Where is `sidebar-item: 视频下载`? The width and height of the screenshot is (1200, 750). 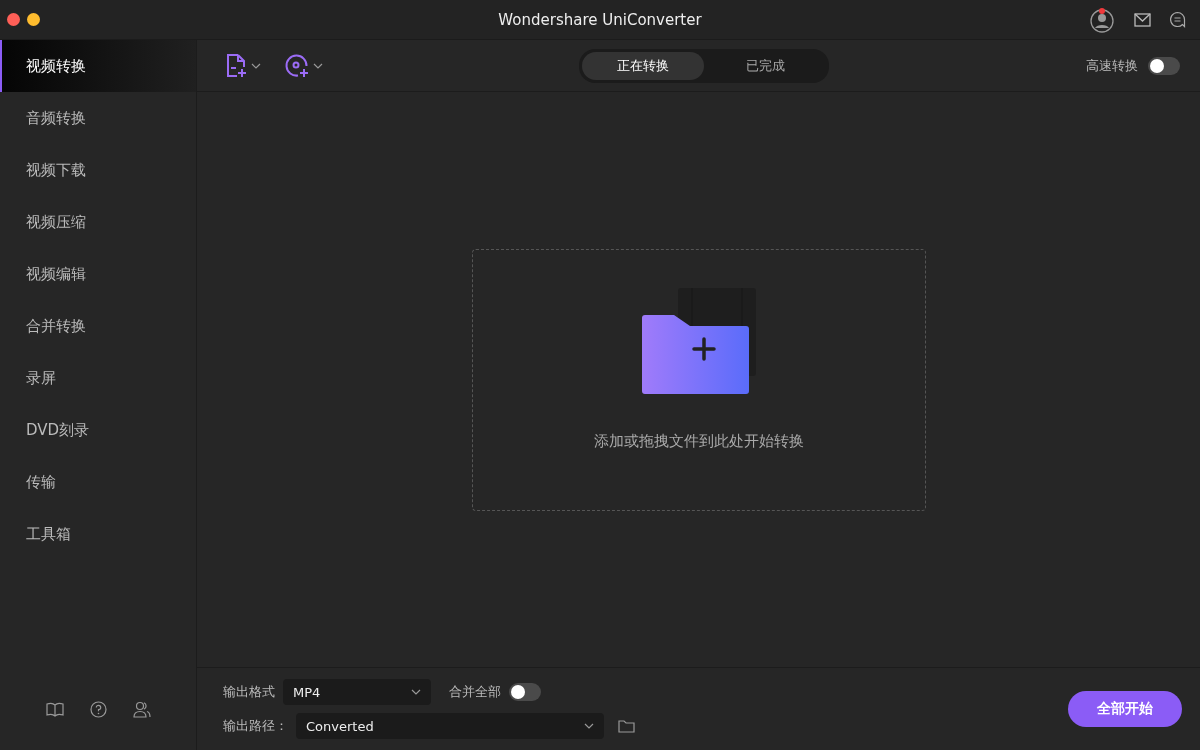
sidebar-item: 视频下载 is located at coordinates (98, 170).